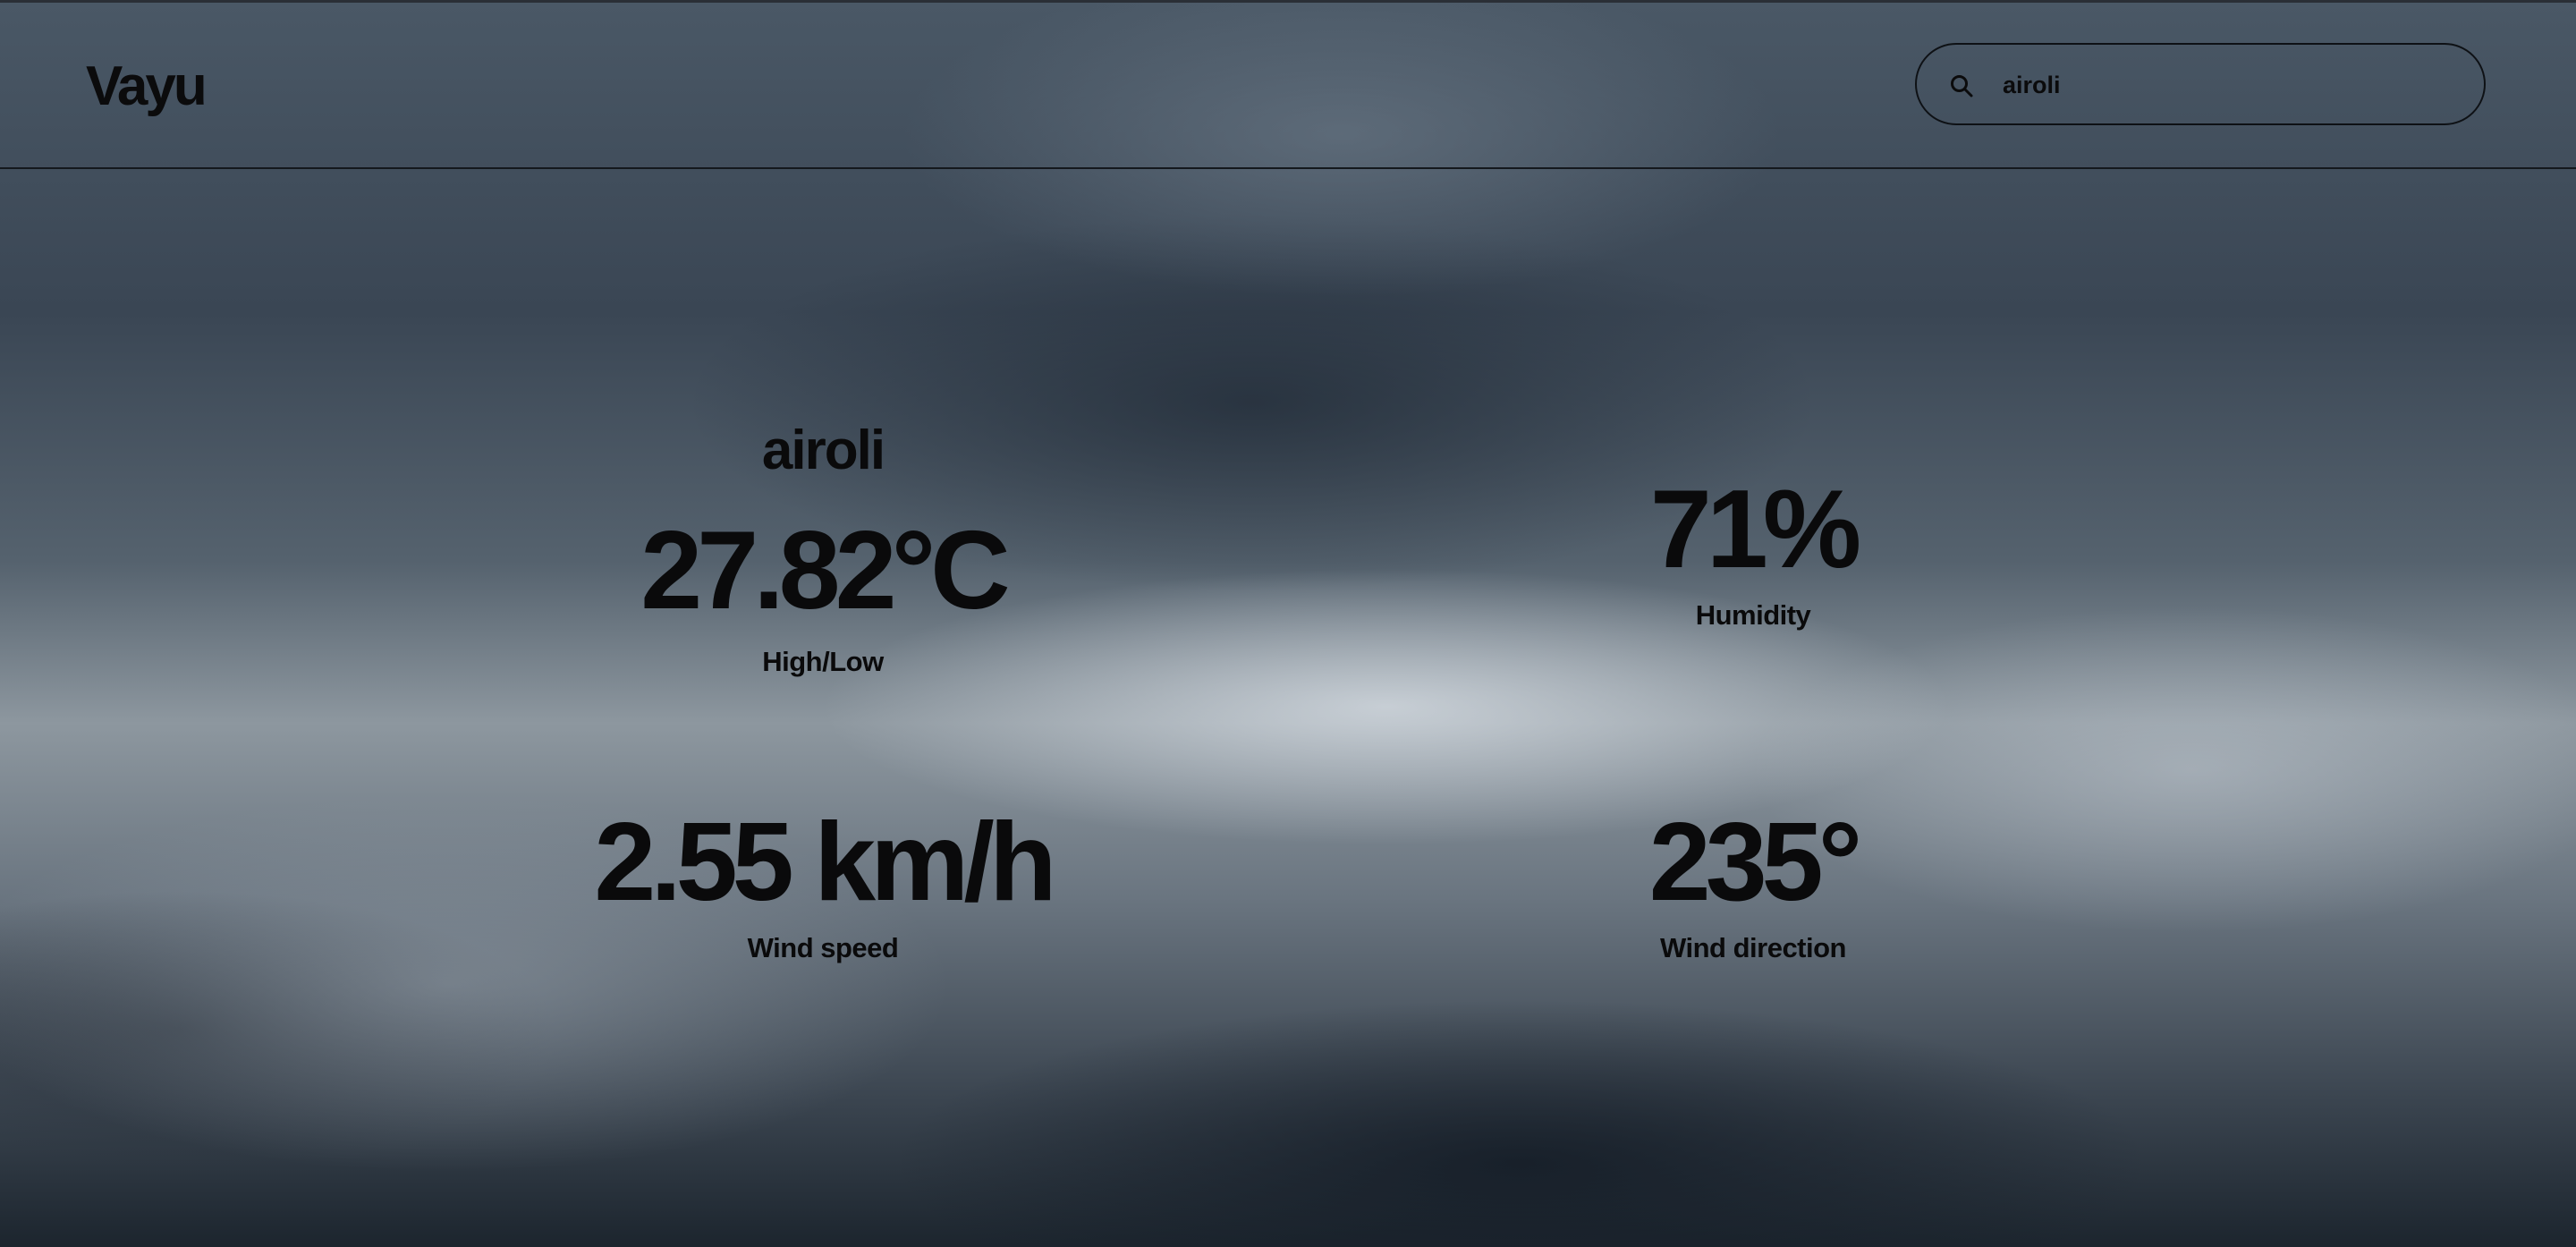  Describe the element at coordinates (823, 947) in the screenshot. I see `wind-speed-label: Wind speed` at that location.